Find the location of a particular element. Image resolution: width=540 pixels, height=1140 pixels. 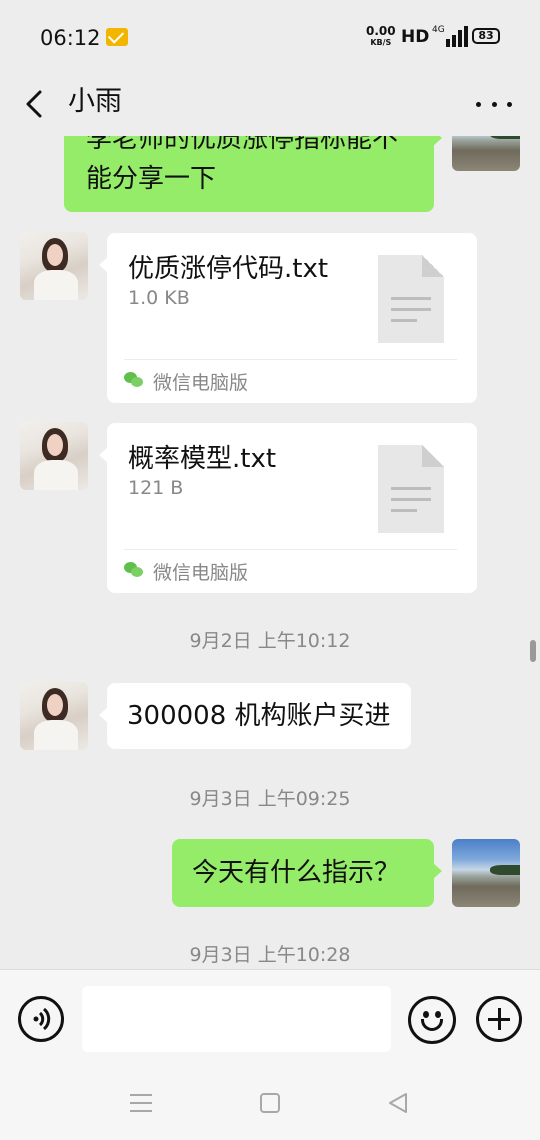

message-timestamp: 9月3日 上午09:25 is located at coordinates (270, 799).